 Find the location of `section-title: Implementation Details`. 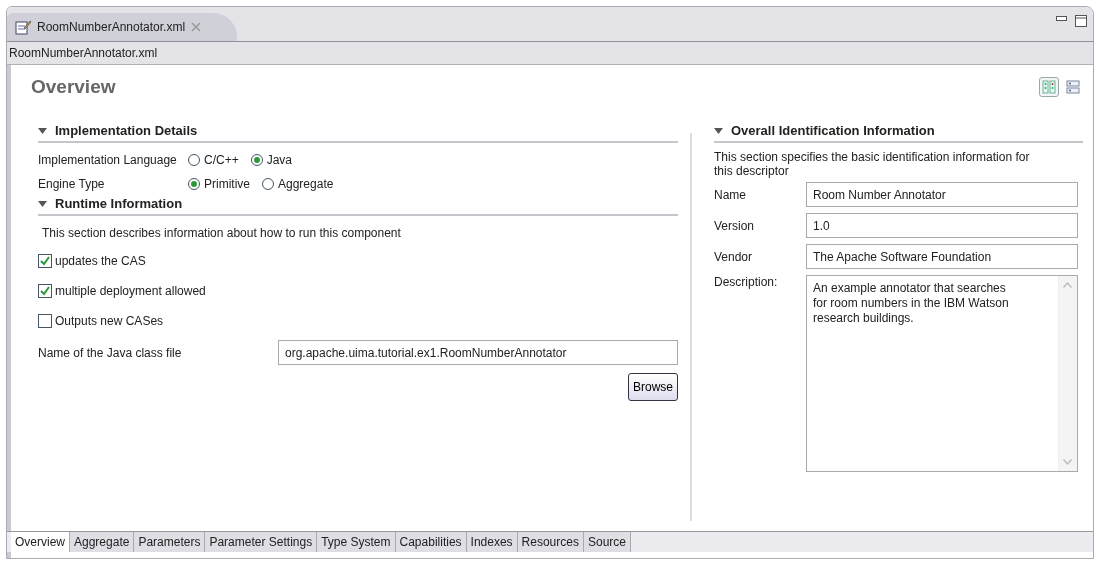

section-title: Implementation Details is located at coordinates (126, 130).